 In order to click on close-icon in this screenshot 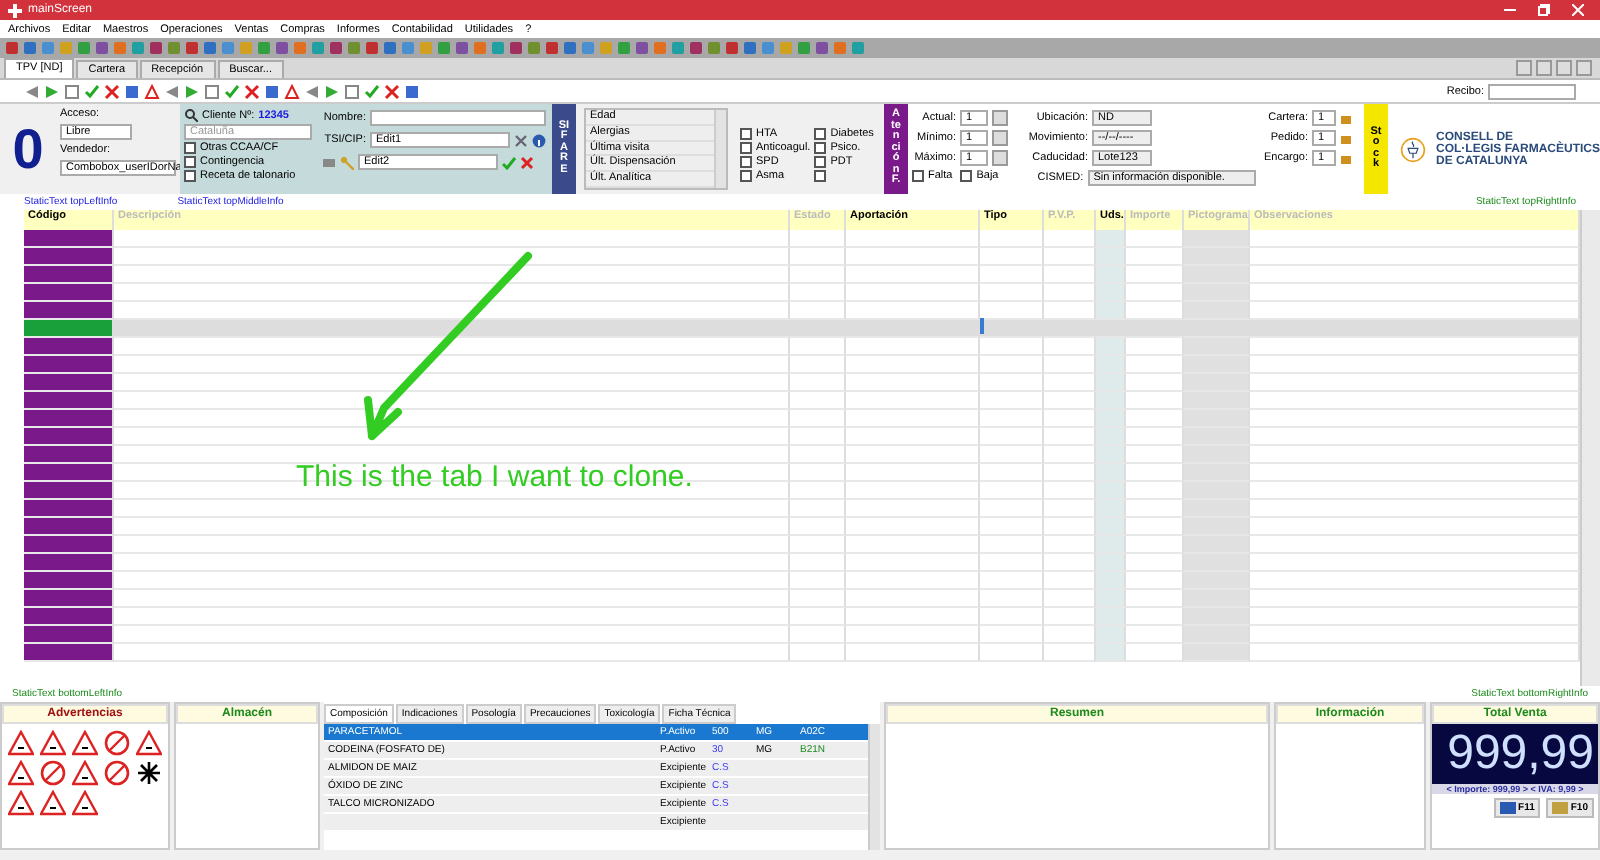, I will do `click(1578, 10)`.